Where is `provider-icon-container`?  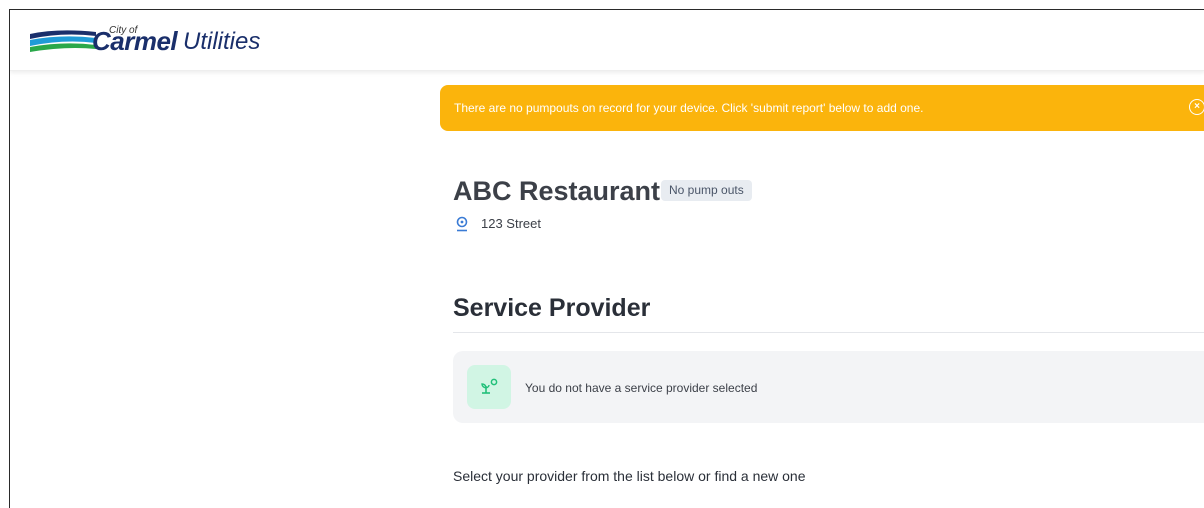
provider-icon-container is located at coordinates (489, 387).